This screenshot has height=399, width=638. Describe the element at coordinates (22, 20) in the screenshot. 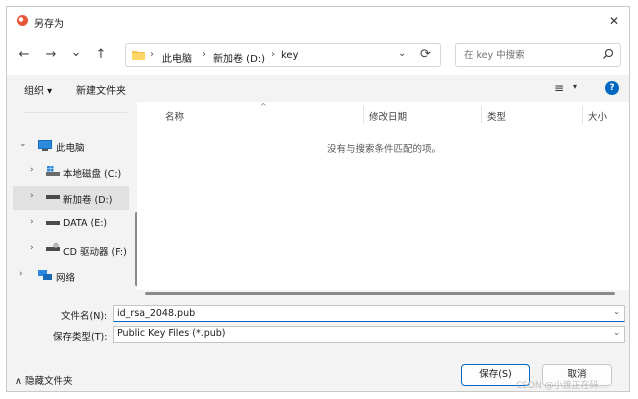

I see `app-icon` at that location.